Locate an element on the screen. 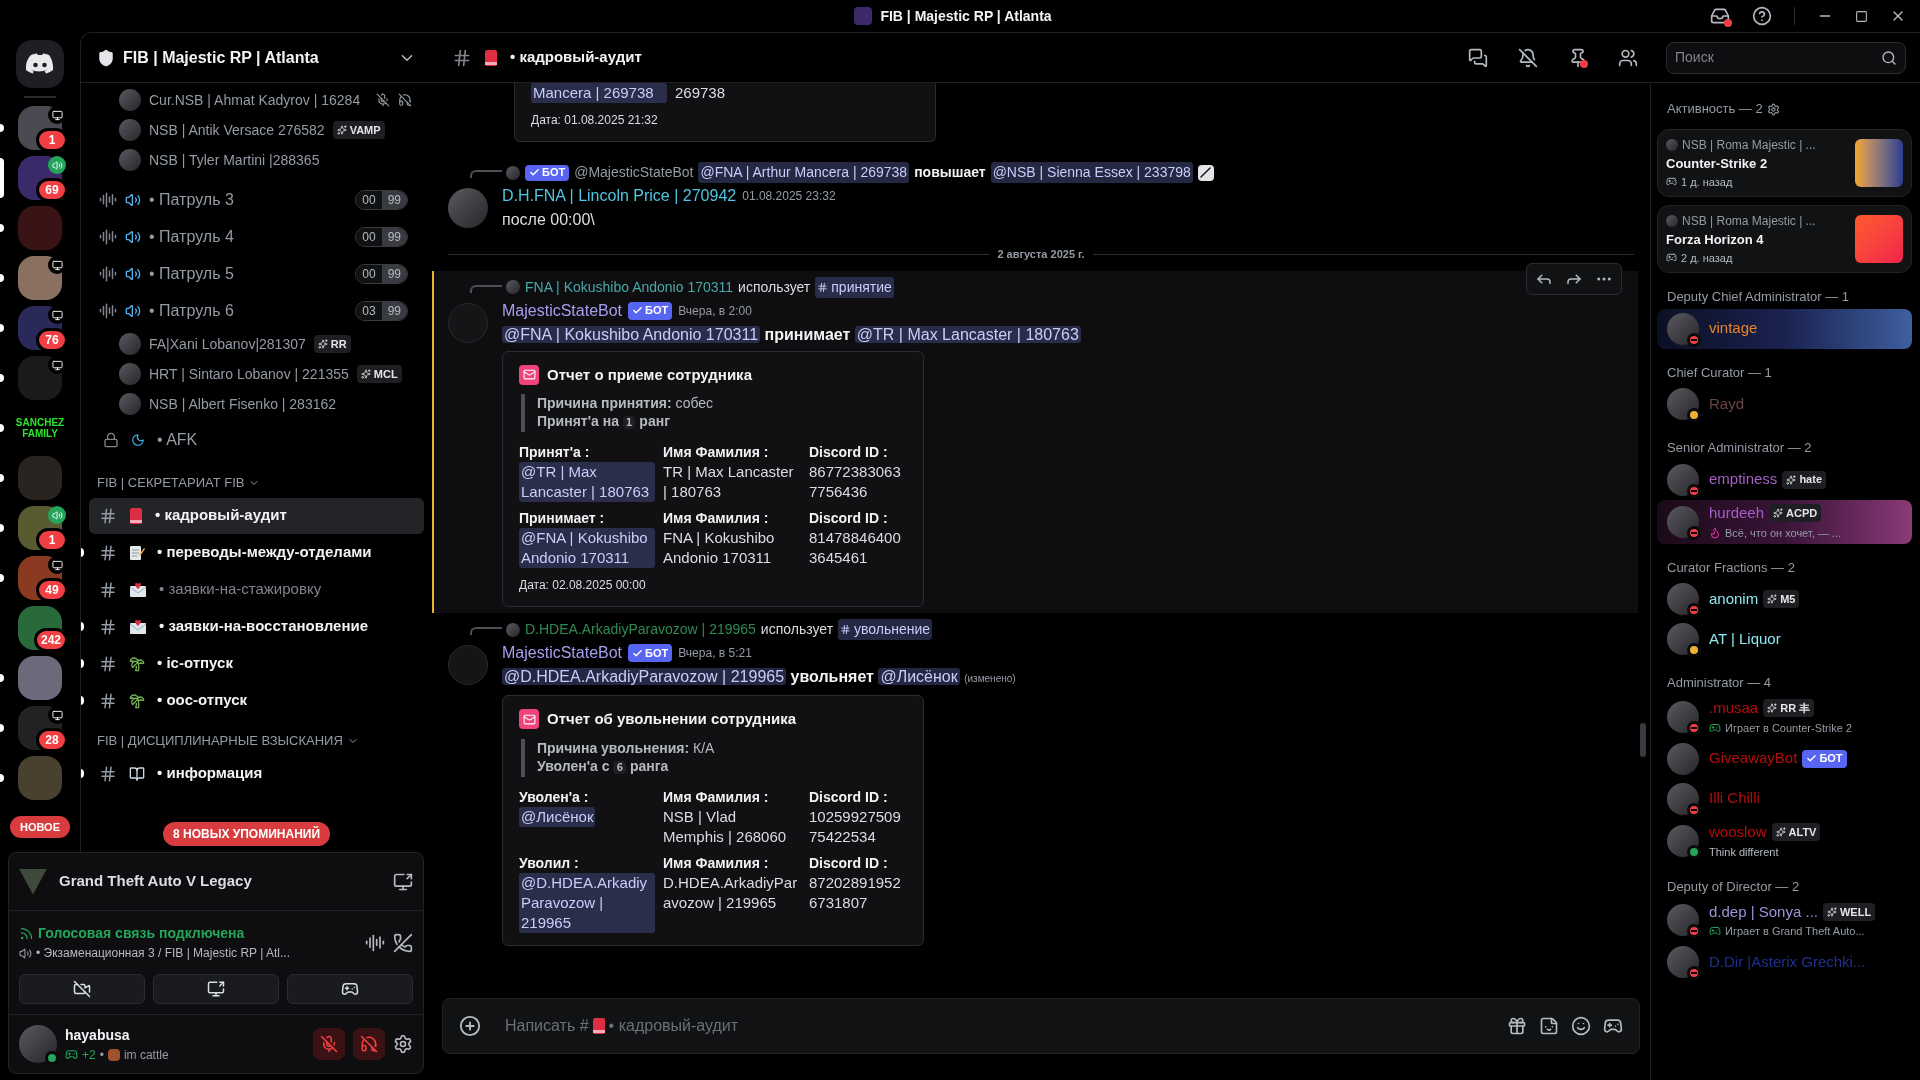 The height and width of the screenshot is (1080, 1920). voice-user-name: NSB | Antik Versace 276582 is located at coordinates (237, 130).